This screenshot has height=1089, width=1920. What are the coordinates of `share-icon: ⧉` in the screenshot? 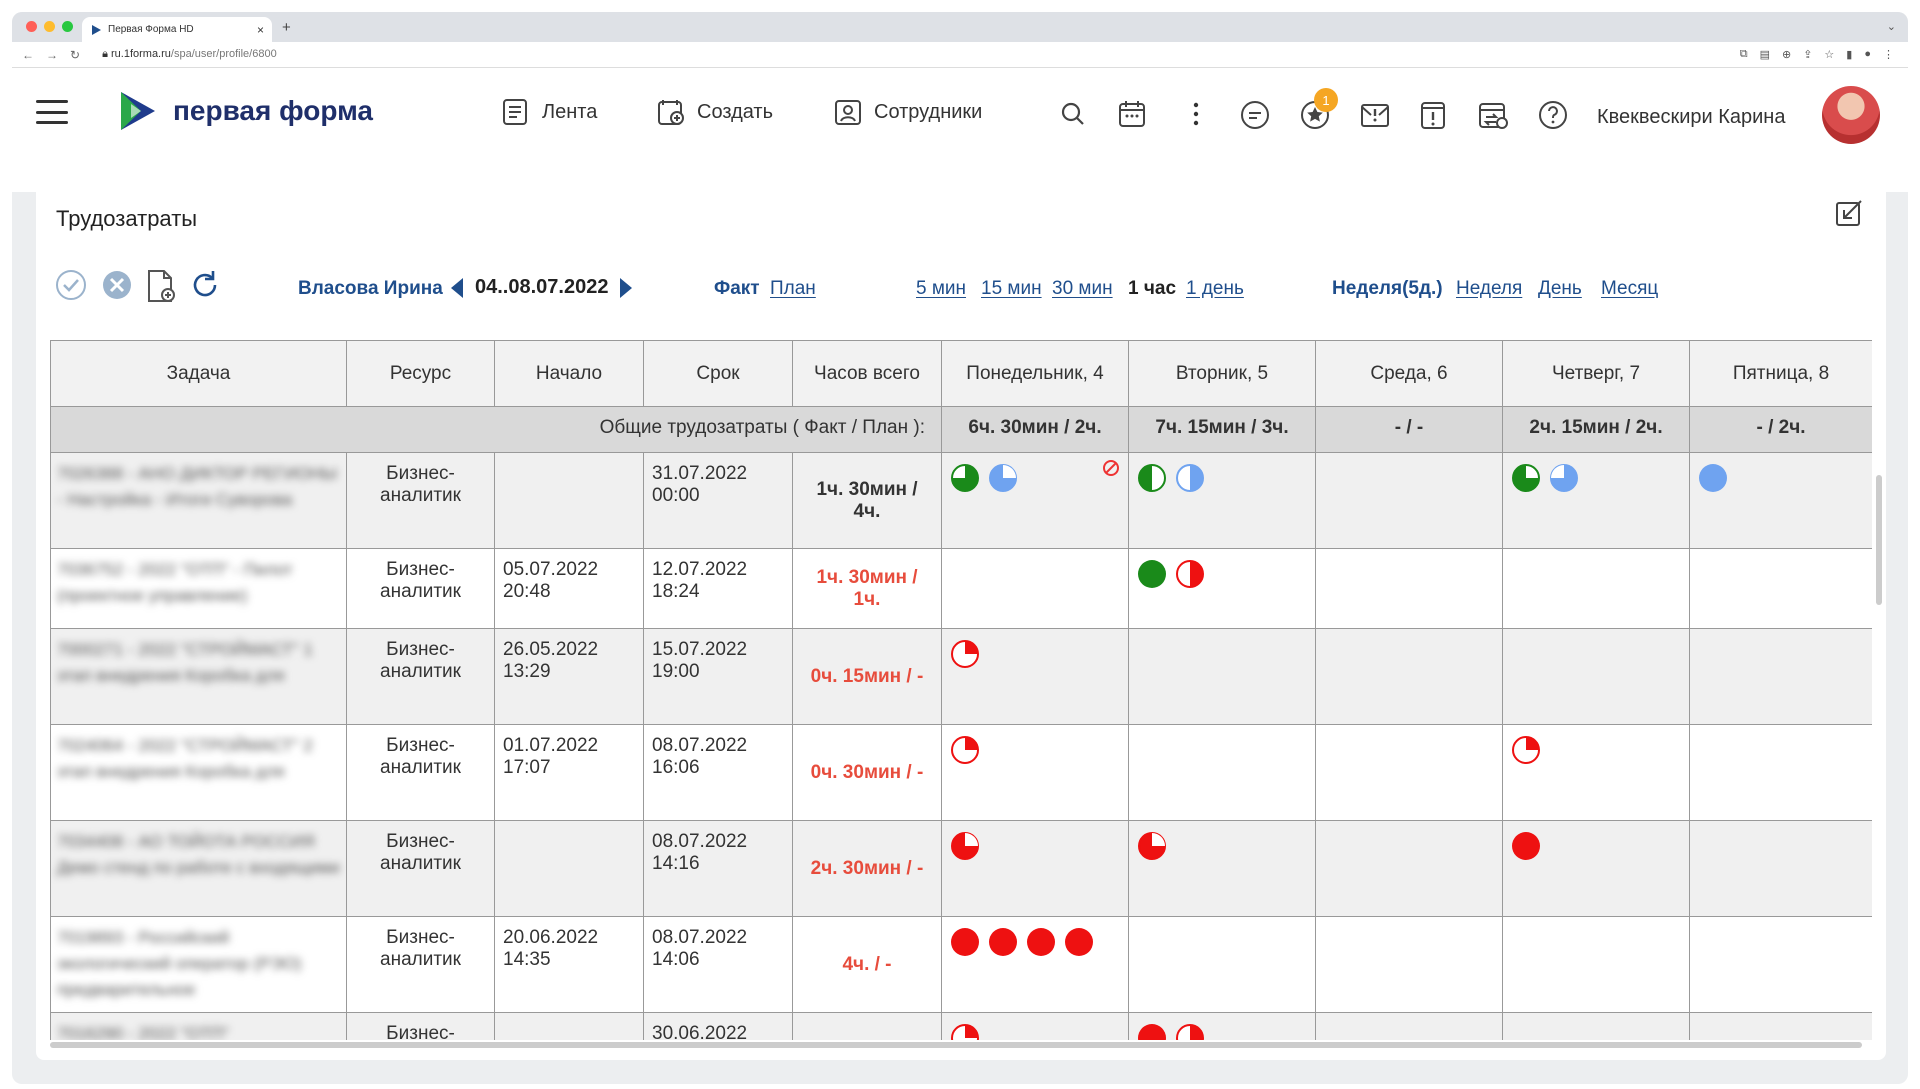 It's located at (1744, 54).